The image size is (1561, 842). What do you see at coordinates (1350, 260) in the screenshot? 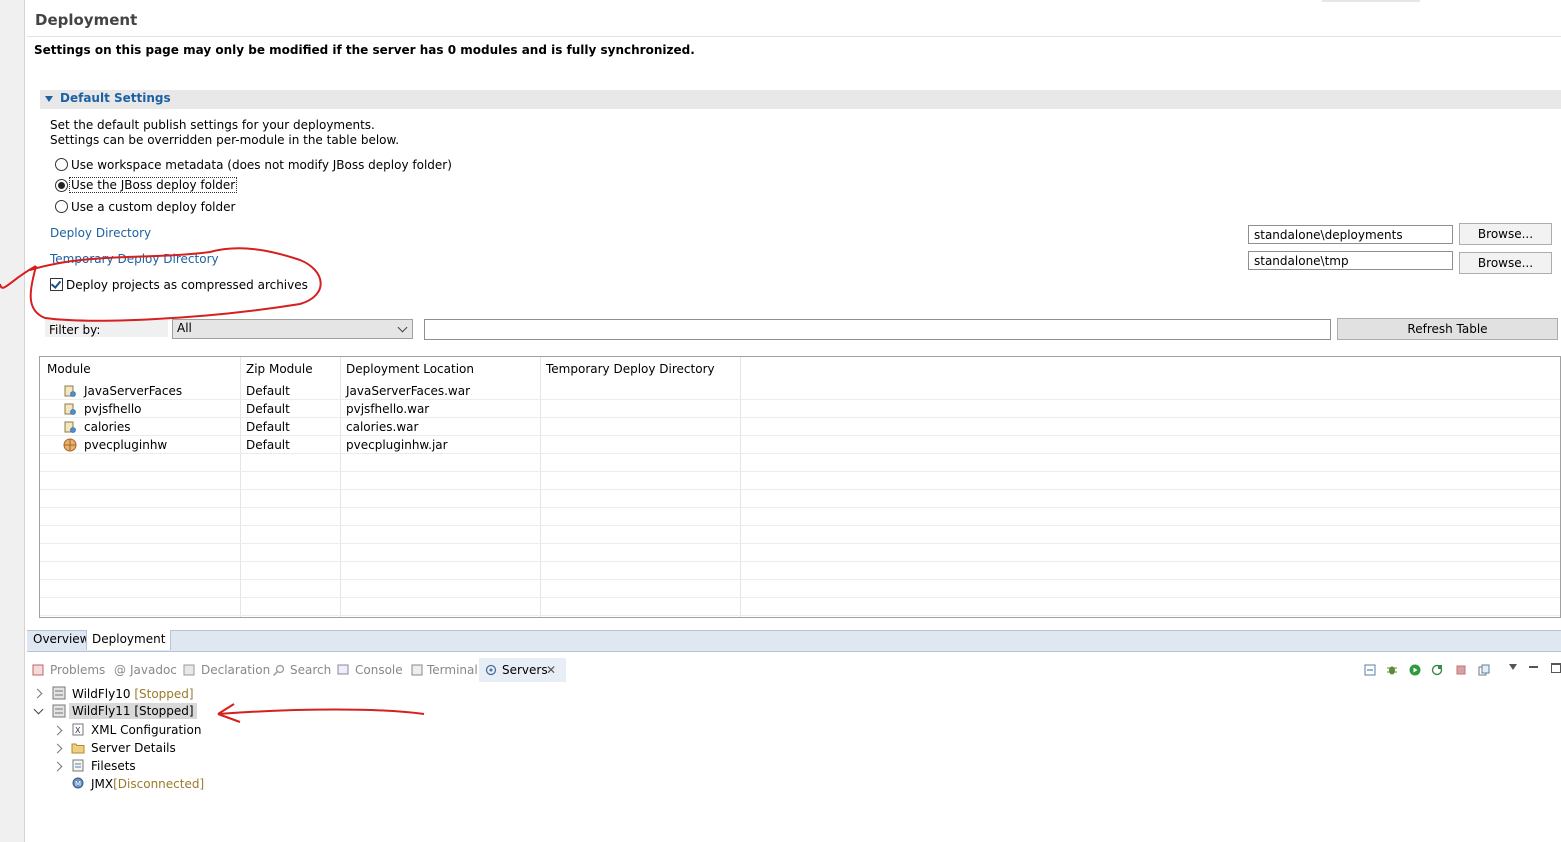
I see `temp-directory-field: standalone\tmp` at bounding box center [1350, 260].